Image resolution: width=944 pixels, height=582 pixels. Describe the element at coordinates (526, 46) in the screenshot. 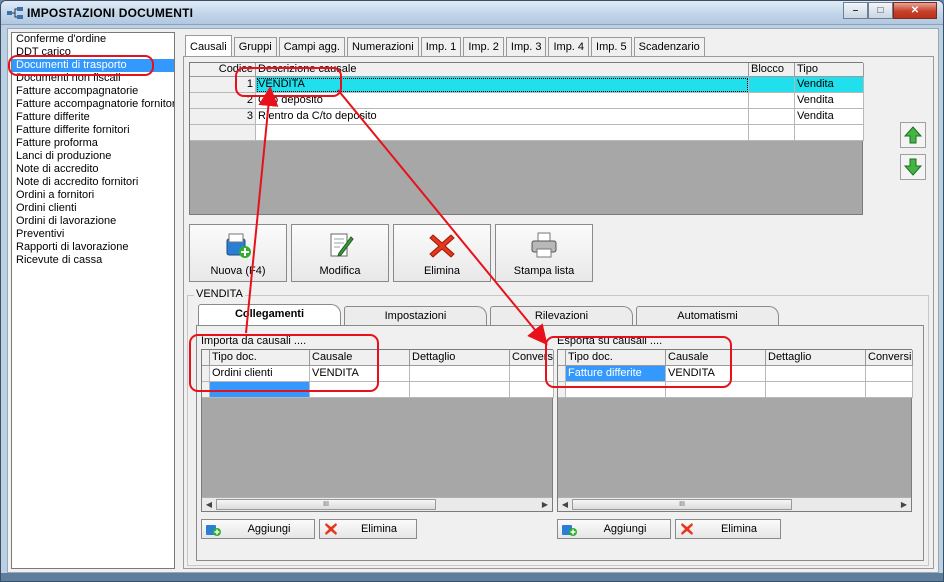

I see `tab-imp-3: Imp. 3` at that location.